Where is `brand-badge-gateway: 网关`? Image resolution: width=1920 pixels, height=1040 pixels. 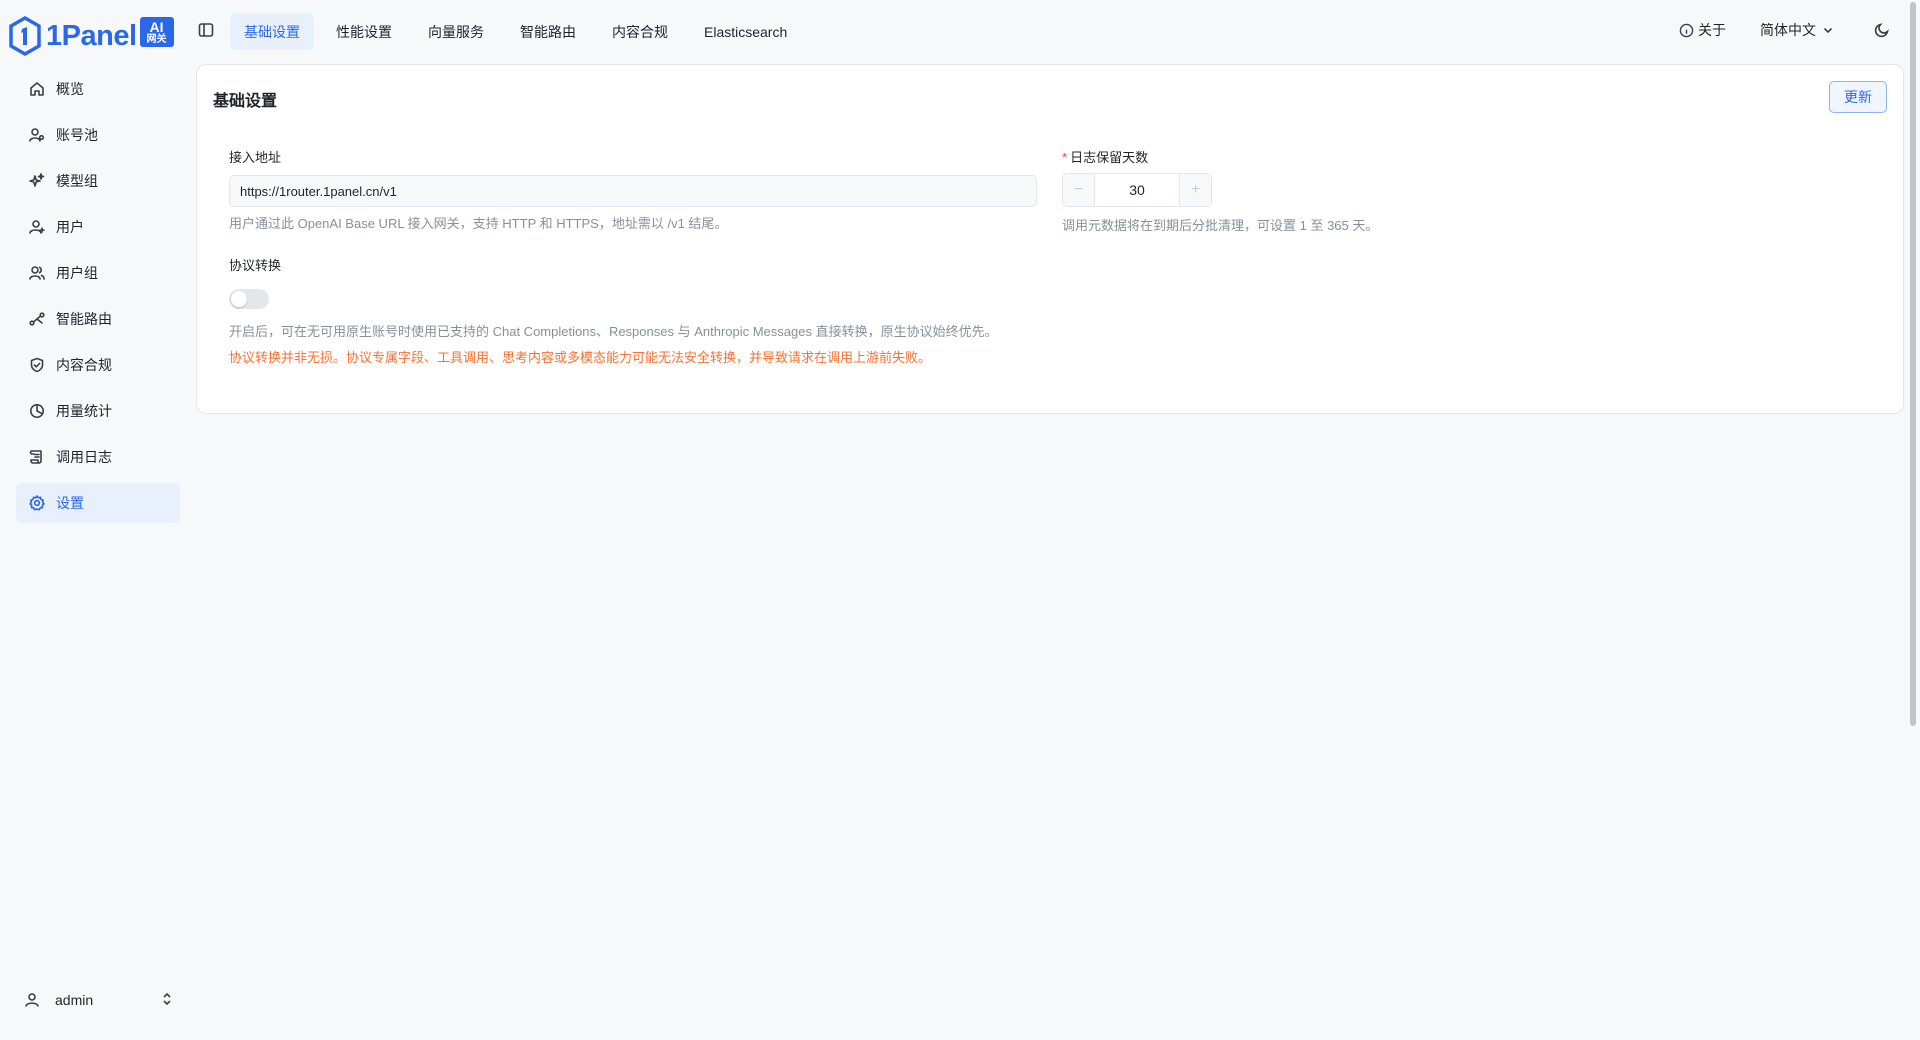 brand-badge-gateway: 网关 is located at coordinates (156, 39).